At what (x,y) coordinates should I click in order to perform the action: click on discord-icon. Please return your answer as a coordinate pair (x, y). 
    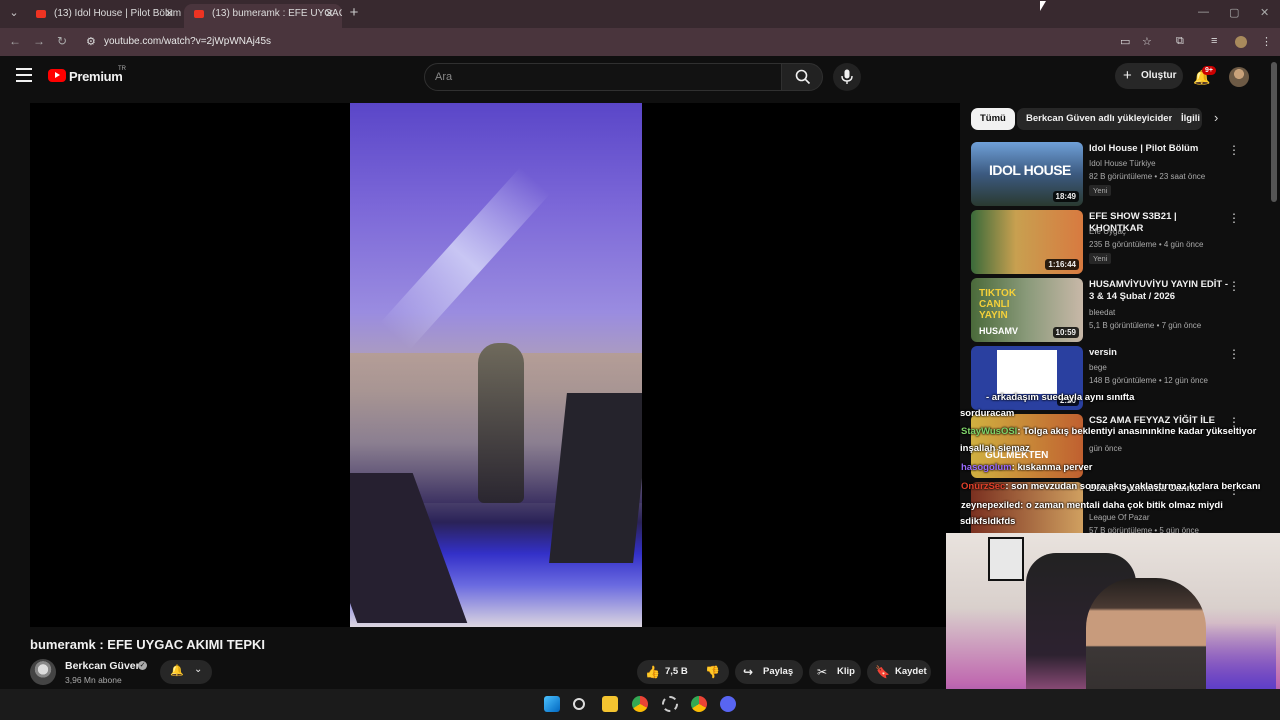
    Looking at the image, I should click on (728, 704).